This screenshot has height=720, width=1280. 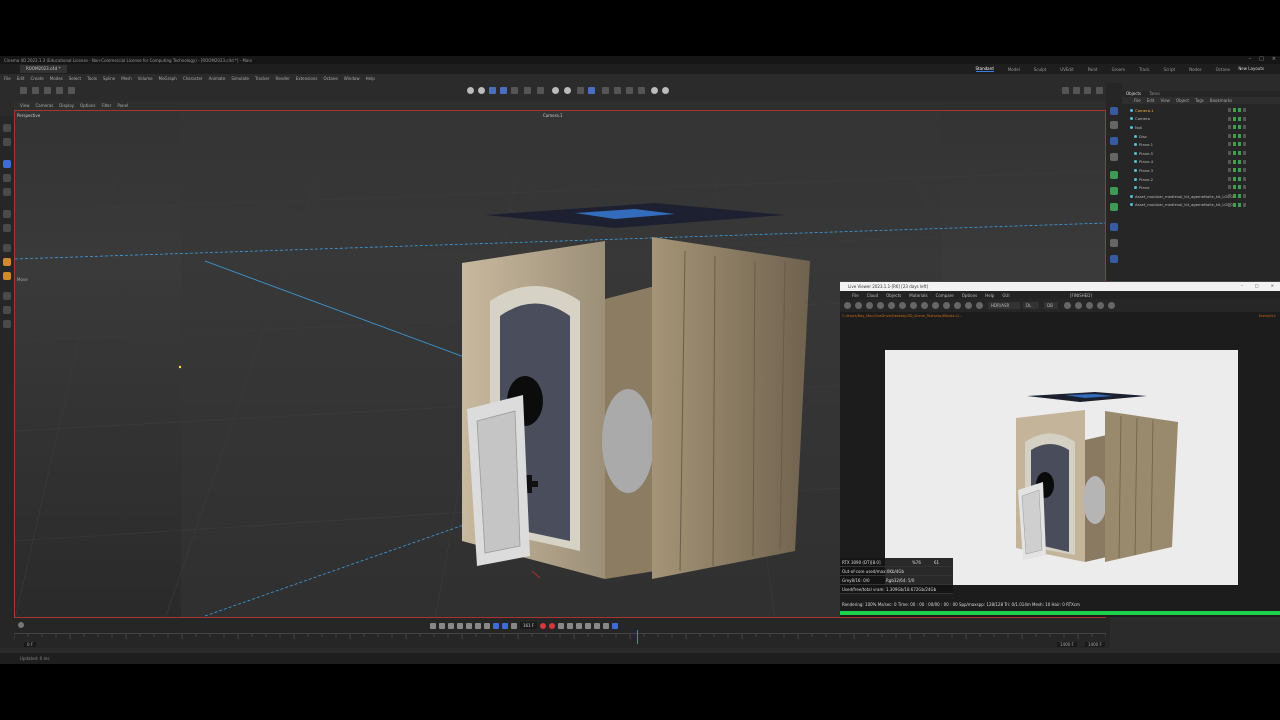 What do you see at coordinates (1133, 94) in the screenshot?
I see `tab-objects: Objects` at bounding box center [1133, 94].